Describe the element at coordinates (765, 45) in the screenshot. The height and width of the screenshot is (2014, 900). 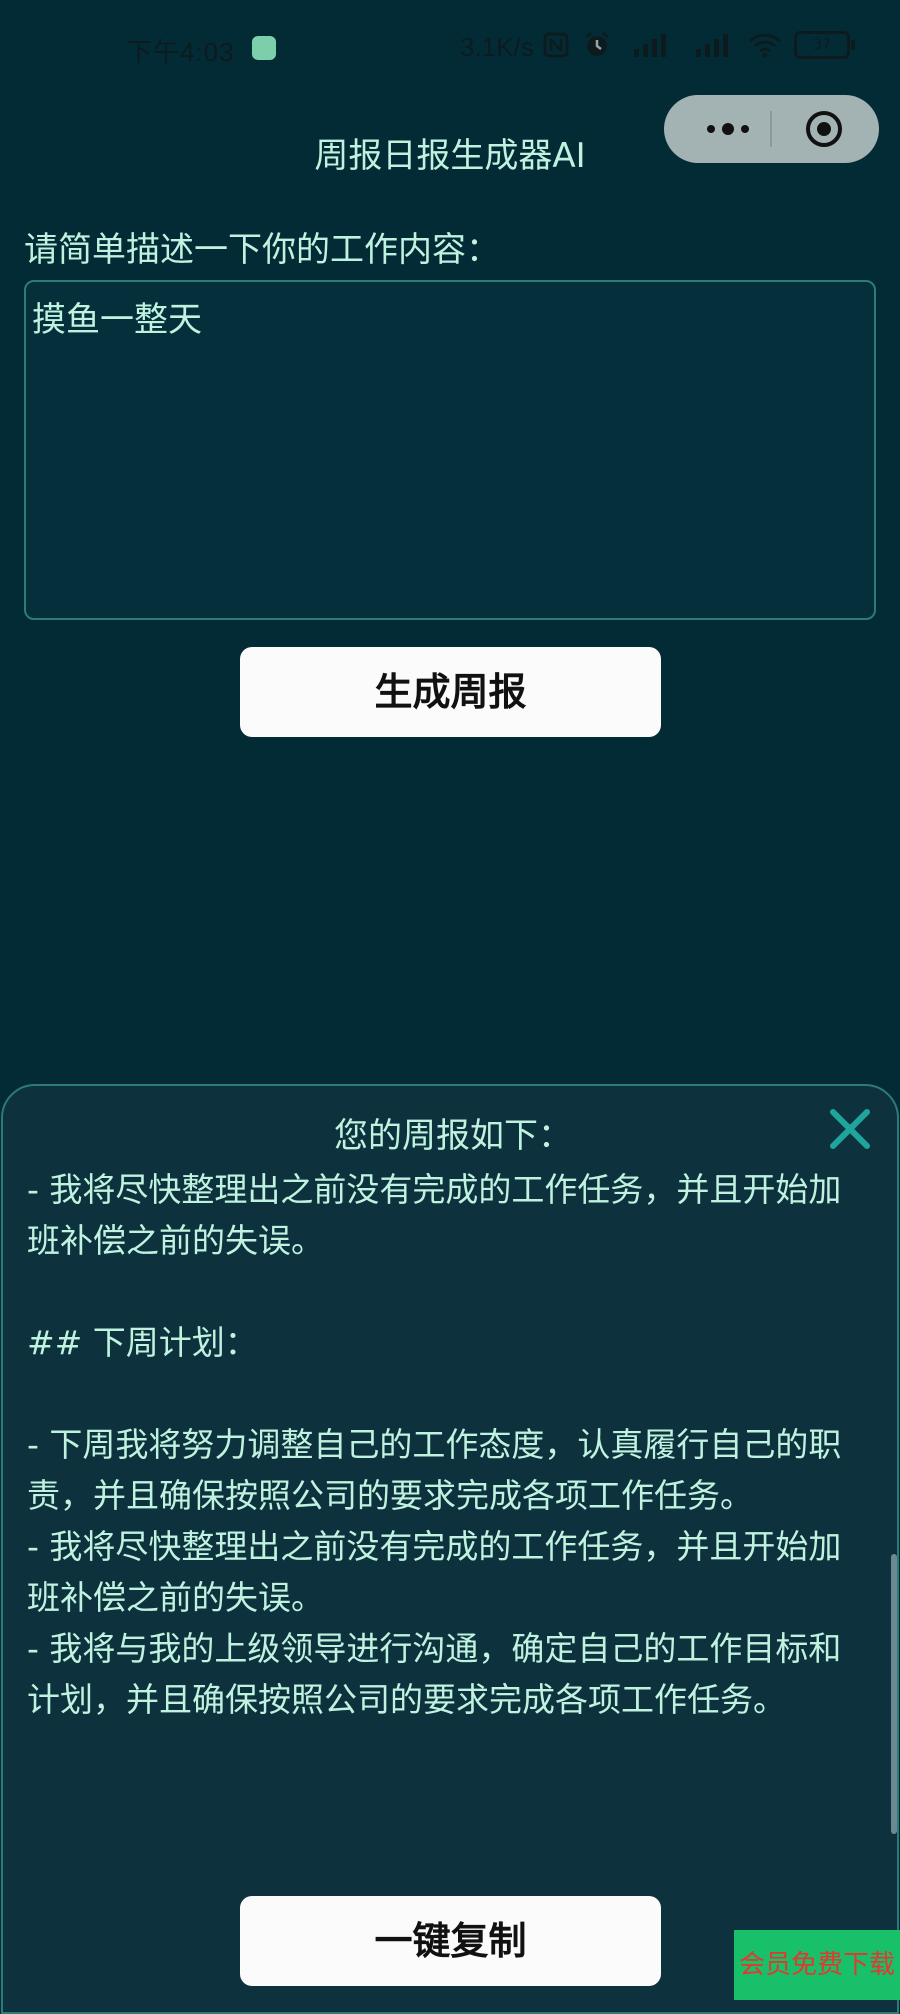
I see `wifi-icon` at that location.